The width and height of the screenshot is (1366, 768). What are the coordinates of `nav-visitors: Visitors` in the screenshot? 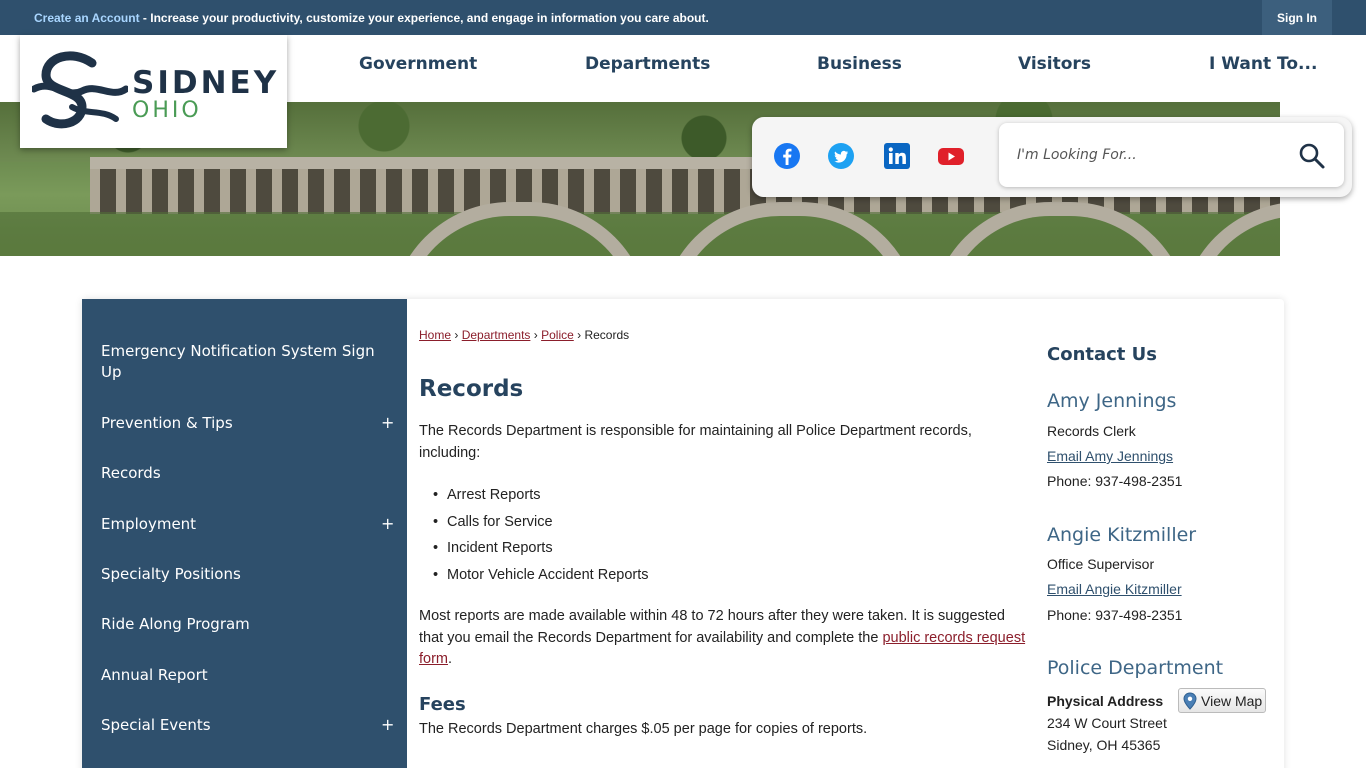 It's located at (1054, 64).